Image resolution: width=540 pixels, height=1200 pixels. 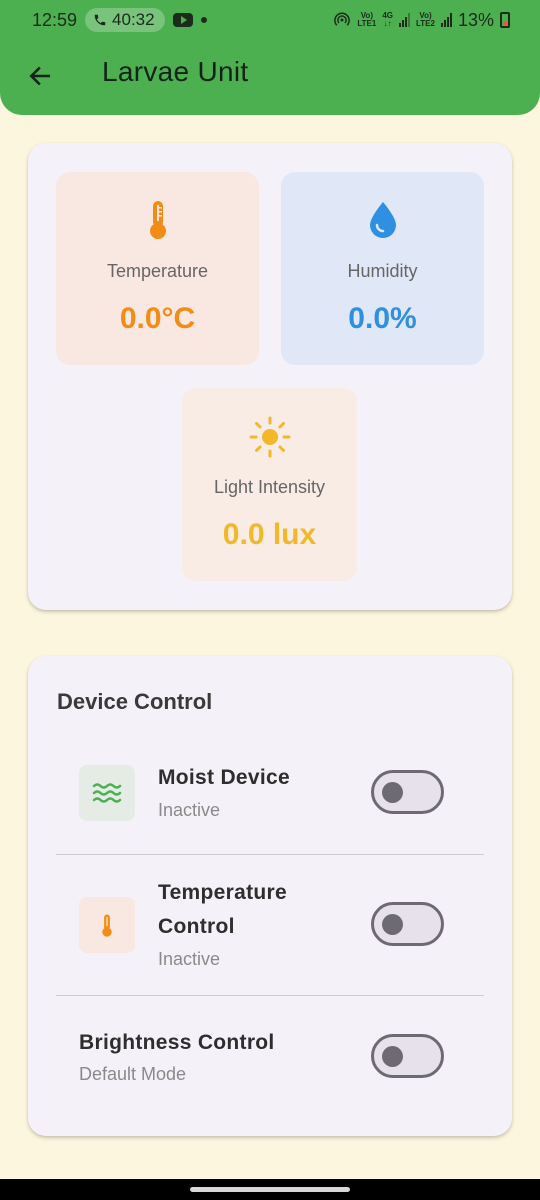 I want to click on temperature-value: 0.0°C, so click(x=157, y=318).